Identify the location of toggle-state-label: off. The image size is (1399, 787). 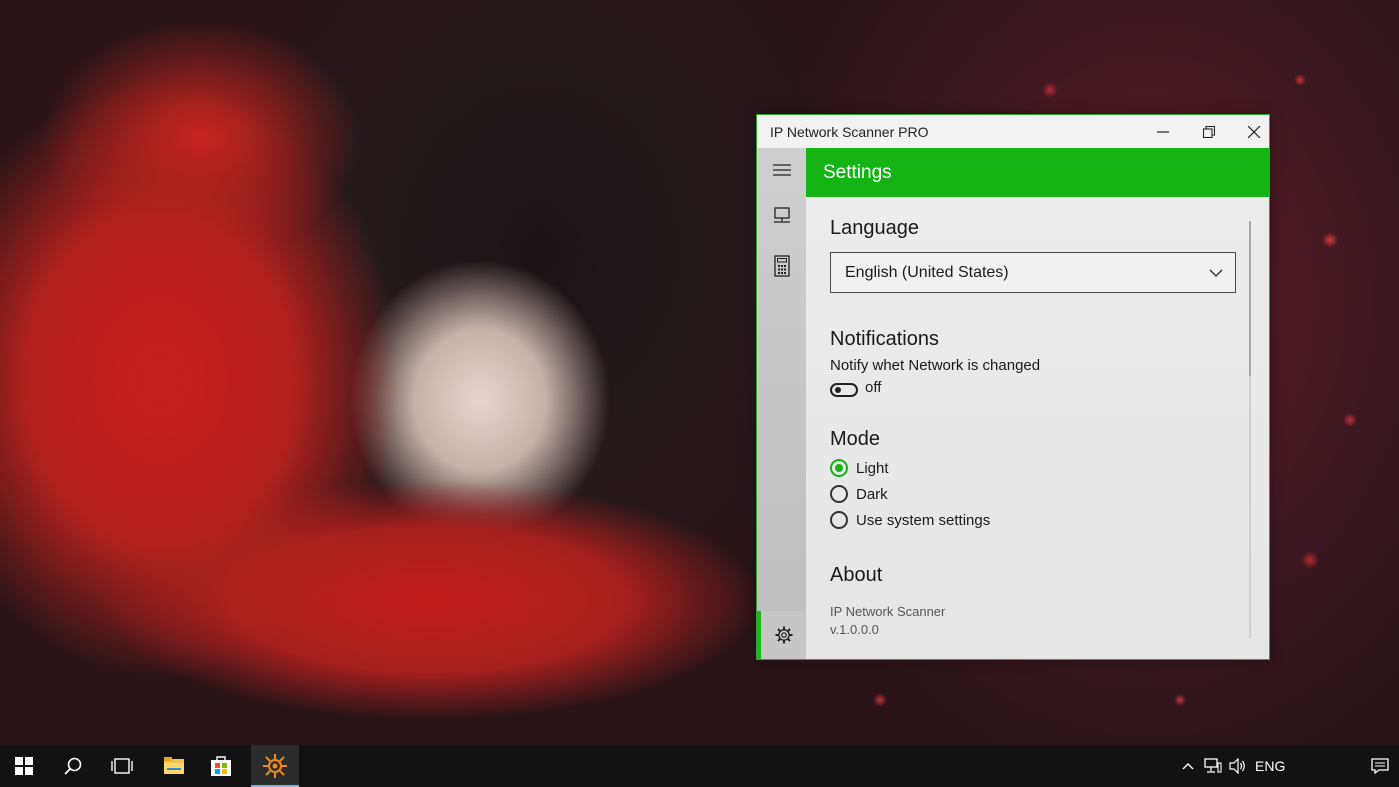
(873, 387).